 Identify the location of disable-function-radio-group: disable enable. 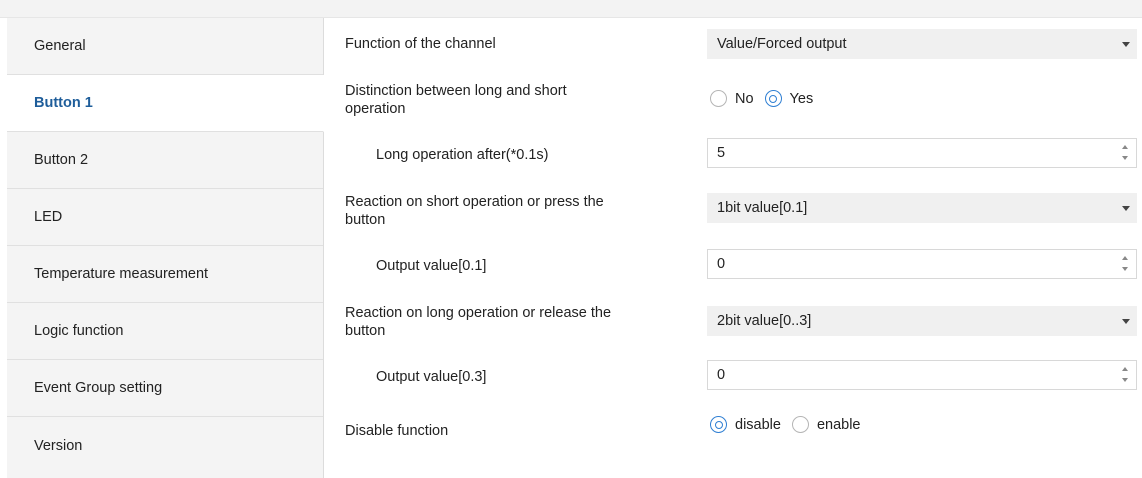
(791, 424).